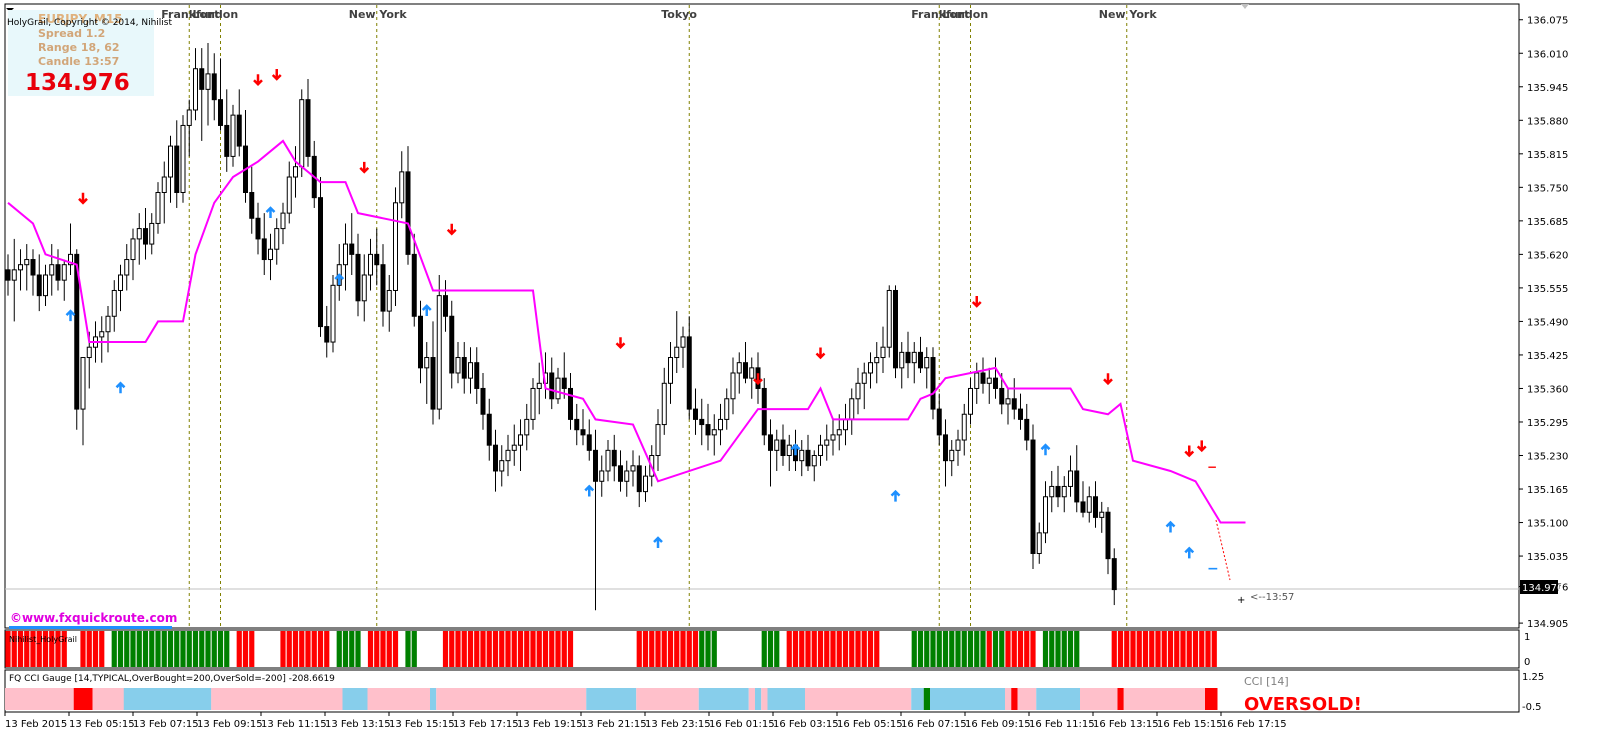 The width and height of the screenshot is (1600, 753). Describe the element at coordinates (1241, 600) in the screenshot. I see `candle-tick-mark: +` at that location.